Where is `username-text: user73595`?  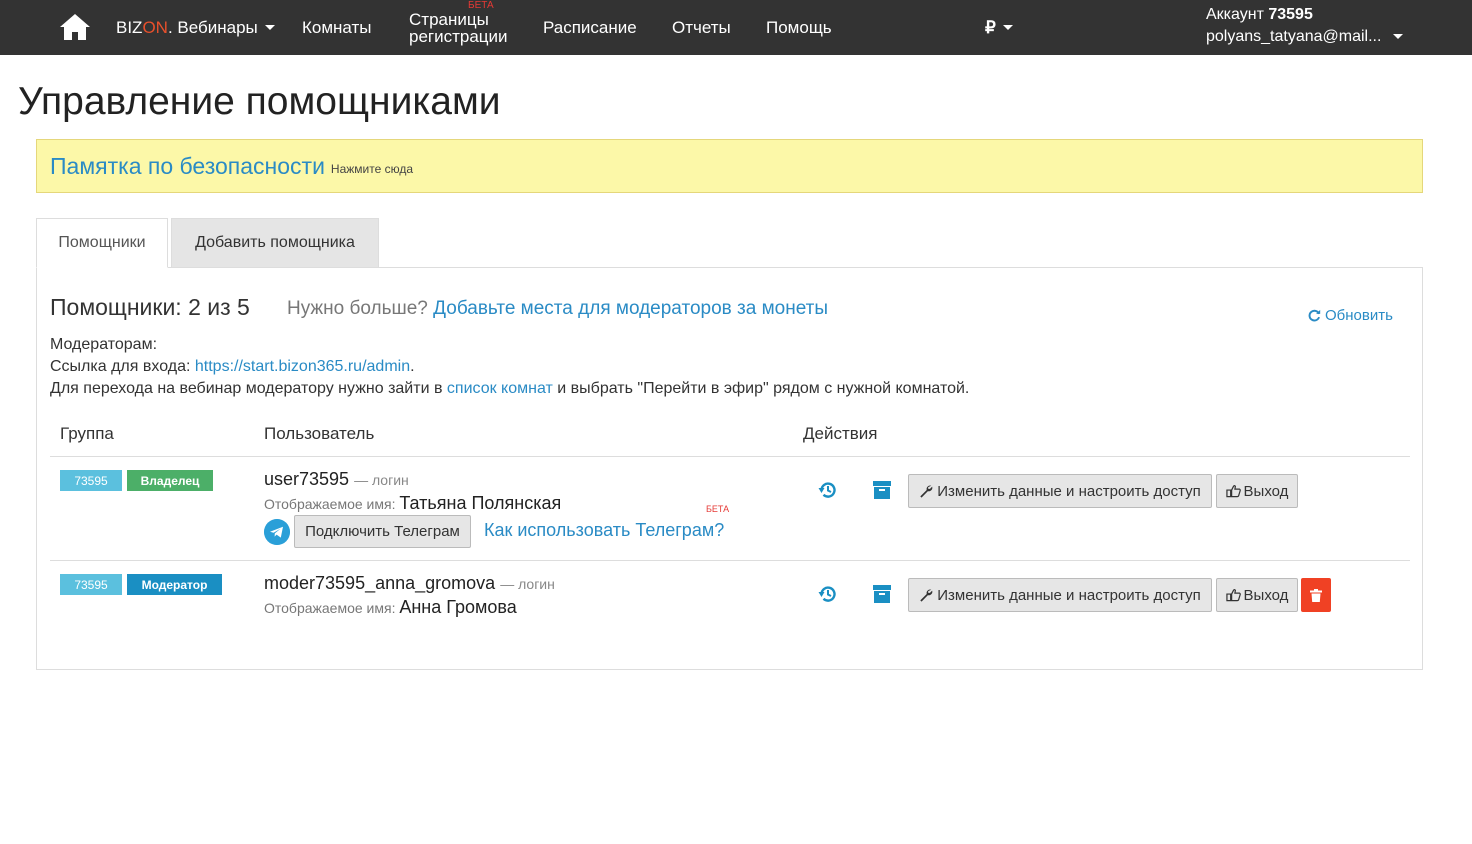 username-text: user73595 is located at coordinates (307, 479).